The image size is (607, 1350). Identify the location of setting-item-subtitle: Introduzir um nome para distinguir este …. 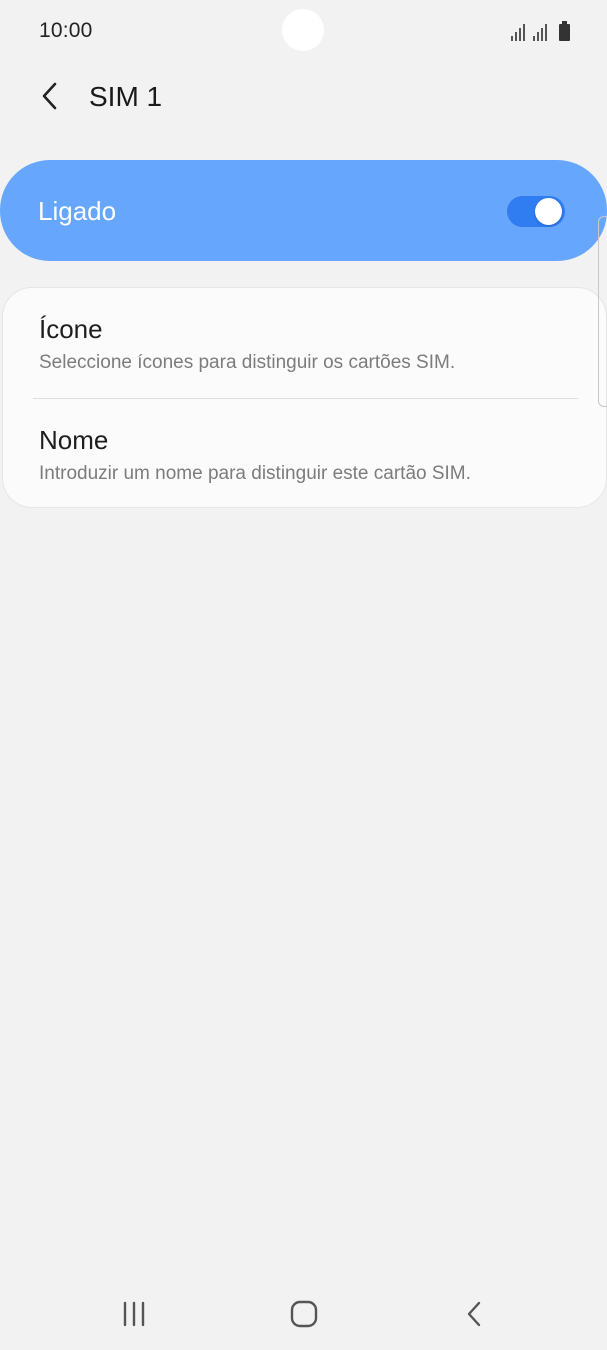
(255, 473).